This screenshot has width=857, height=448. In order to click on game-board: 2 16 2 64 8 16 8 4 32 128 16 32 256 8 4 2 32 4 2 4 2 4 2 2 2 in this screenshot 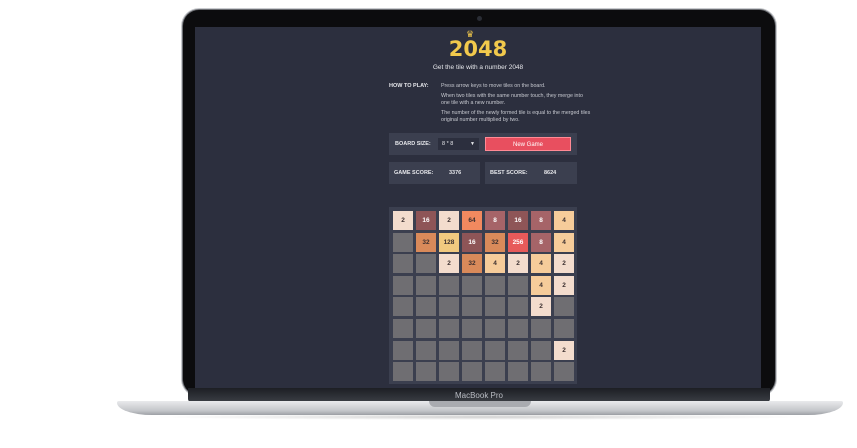, I will do `click(483, 295)`.